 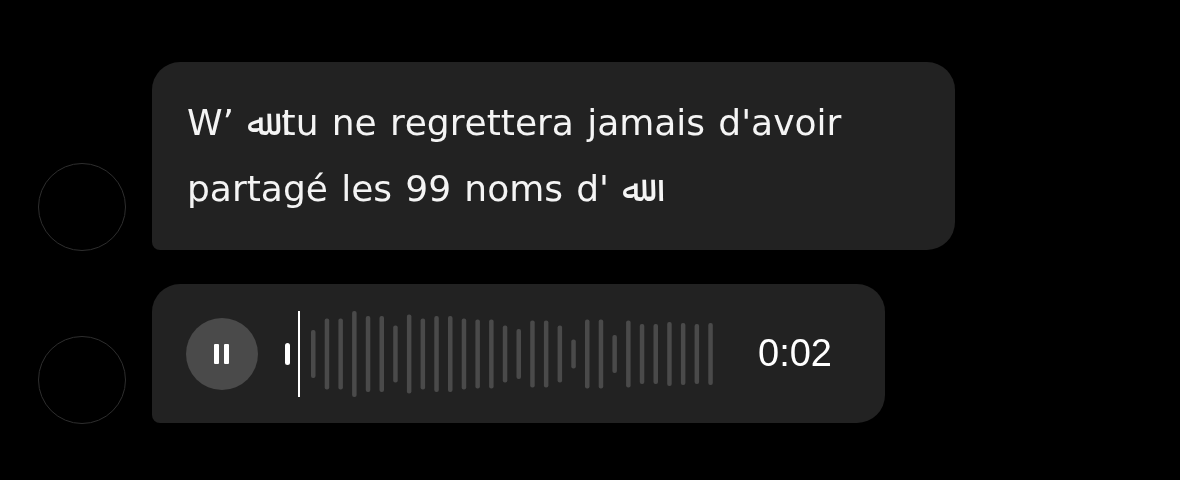 I want to click on pause-icon, so click(x=222, y=353).